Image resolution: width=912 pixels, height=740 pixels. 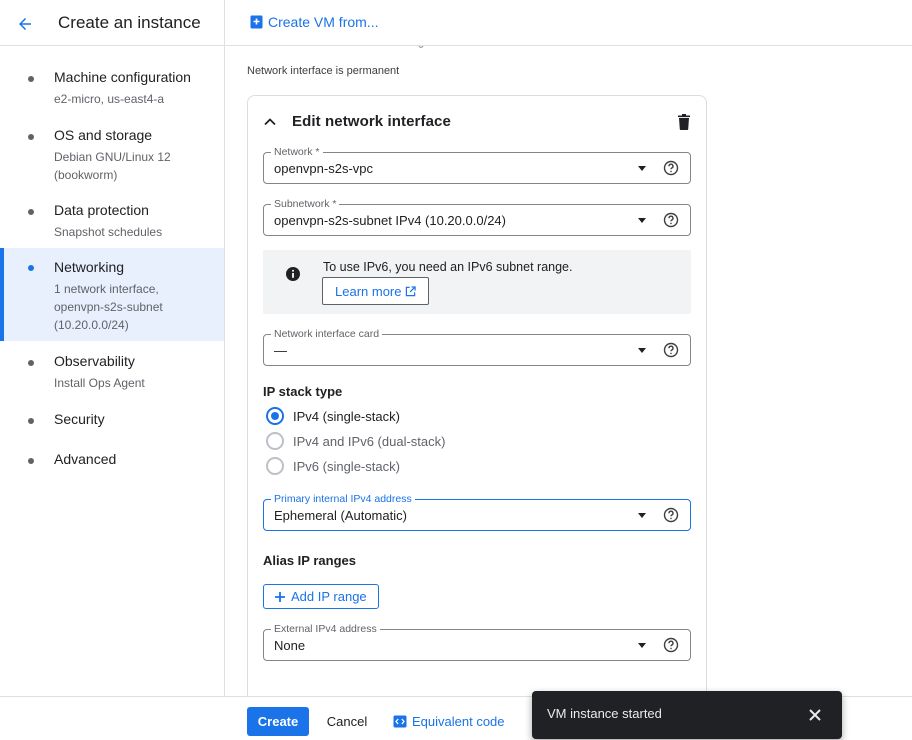 I want to click on trash-icon, so click(x=684, y=122).